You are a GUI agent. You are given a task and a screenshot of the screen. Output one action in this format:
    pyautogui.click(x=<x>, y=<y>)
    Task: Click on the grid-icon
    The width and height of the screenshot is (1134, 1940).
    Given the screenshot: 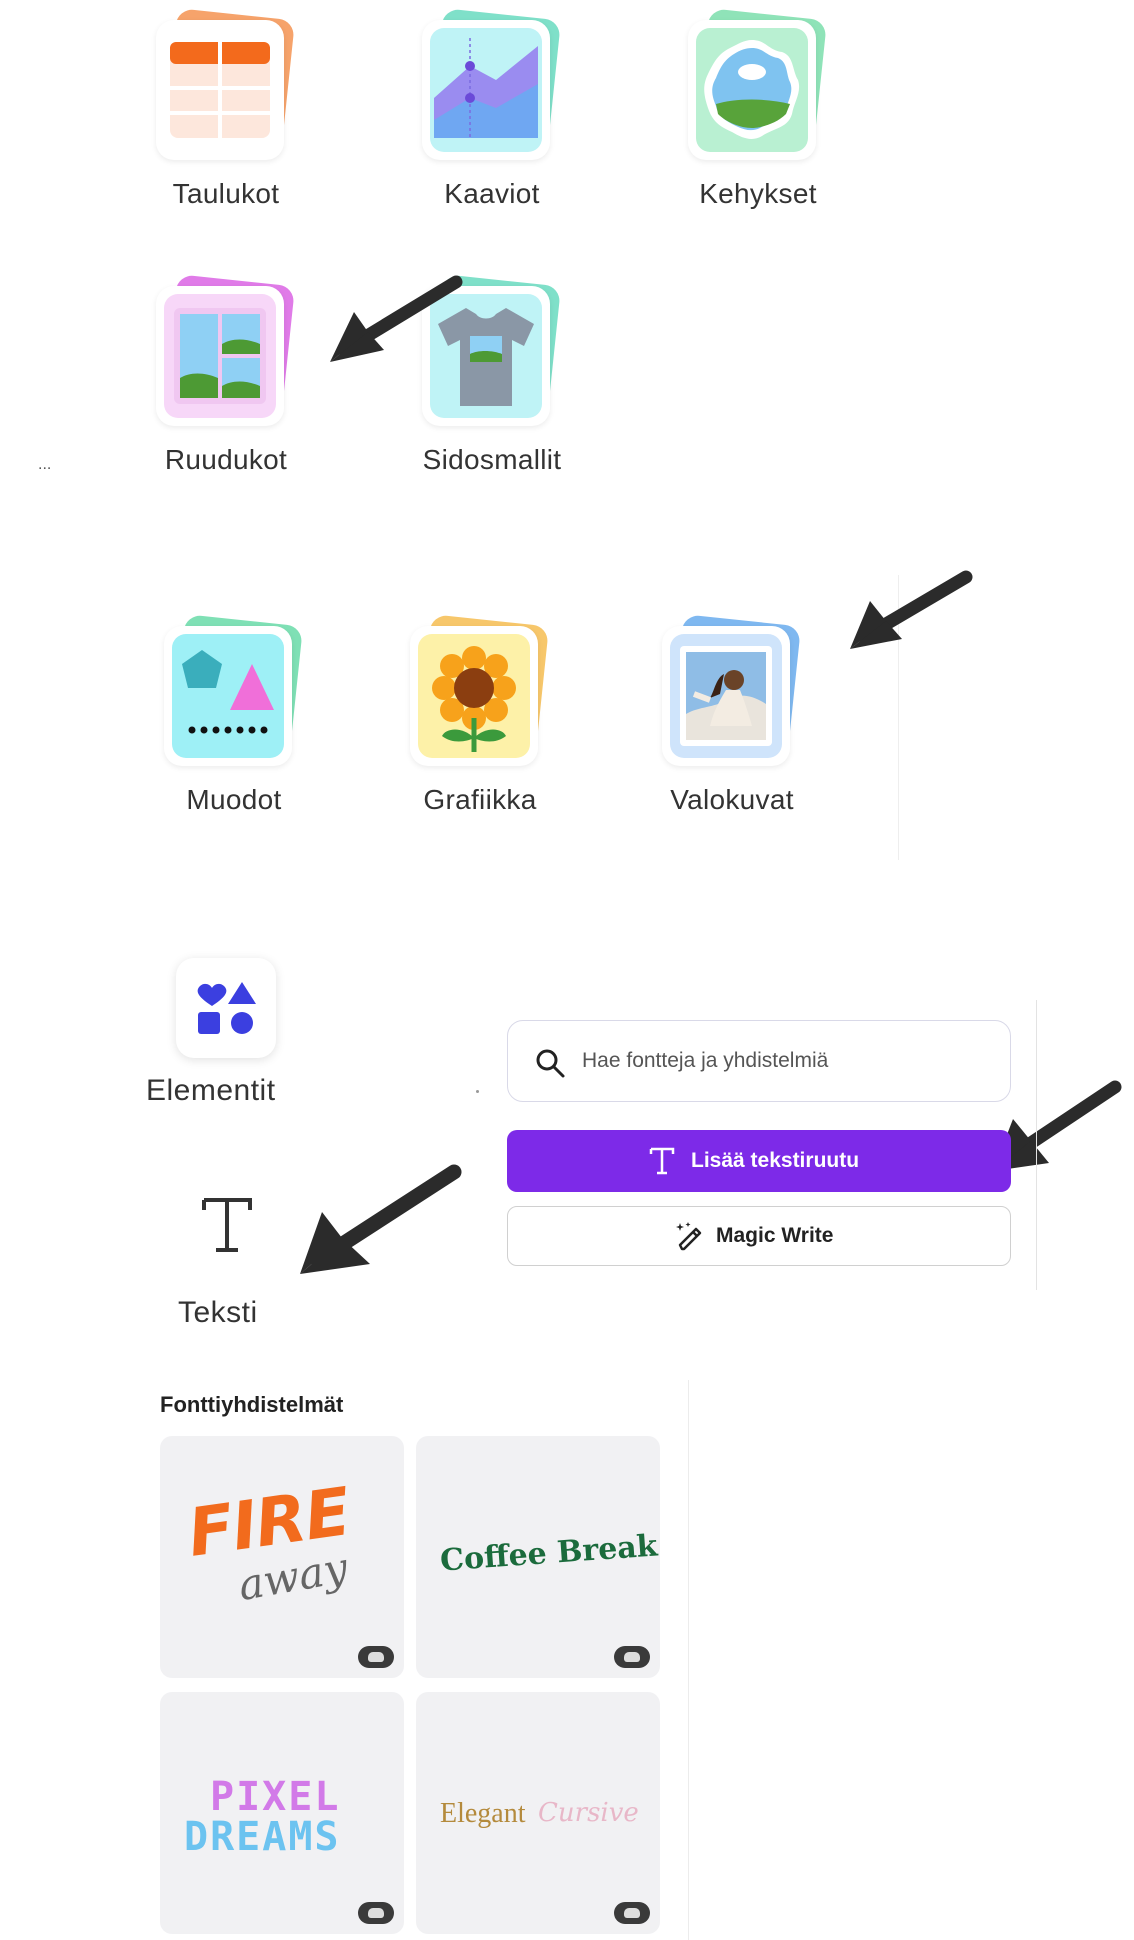 What is the action you would take?
    pyautogui.click(x=220, y=356)
    